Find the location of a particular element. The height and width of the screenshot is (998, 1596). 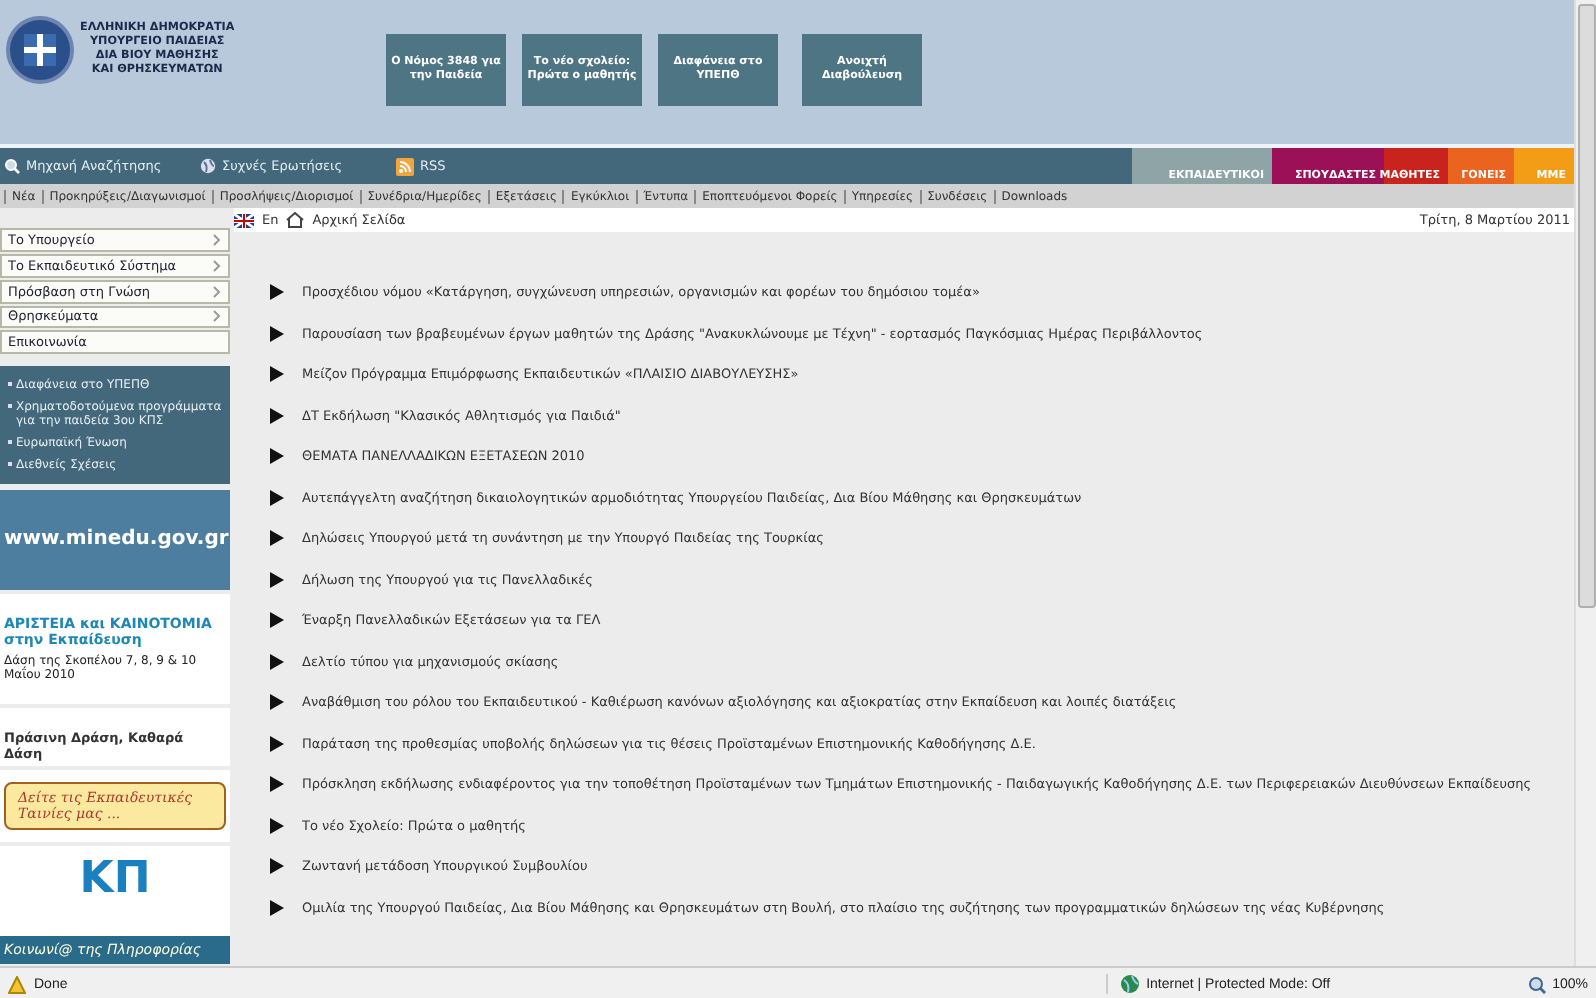

banner-title: www.minedu.gov.gr is located at coordinates (115, 539).